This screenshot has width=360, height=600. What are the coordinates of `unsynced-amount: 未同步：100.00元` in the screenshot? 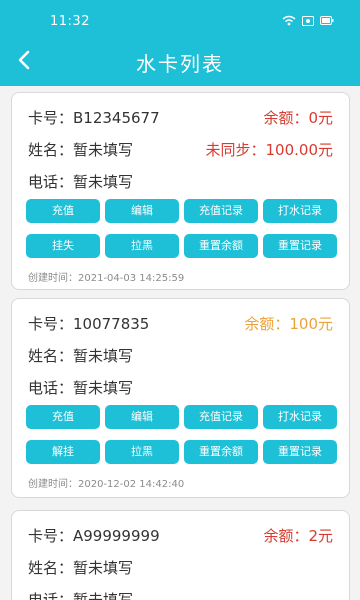 It's located at (269, 150).